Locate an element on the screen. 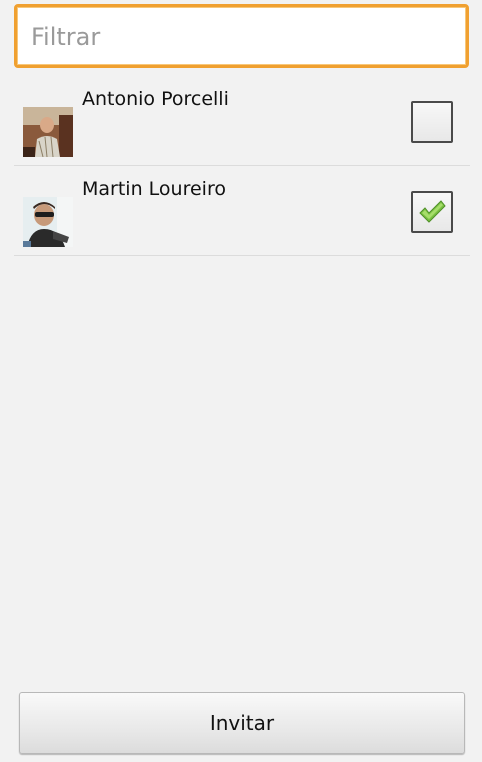  list-item: Antonio Porcelli is located at coordinates (242, 121).